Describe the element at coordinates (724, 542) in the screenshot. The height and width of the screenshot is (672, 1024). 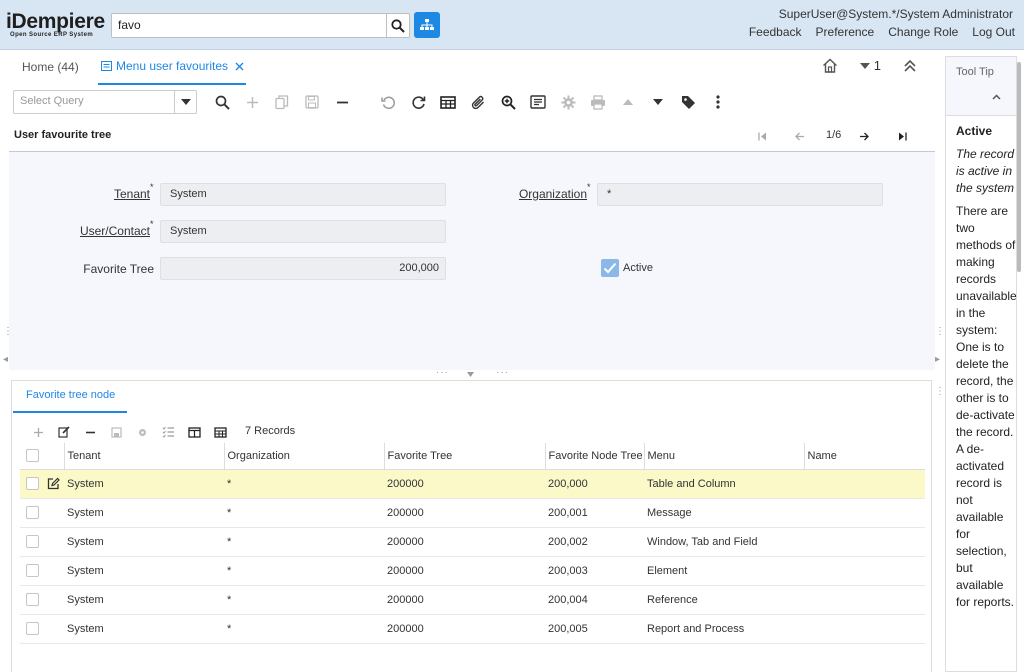
I see `cell-menu: Window, Tab and Field` at that location.